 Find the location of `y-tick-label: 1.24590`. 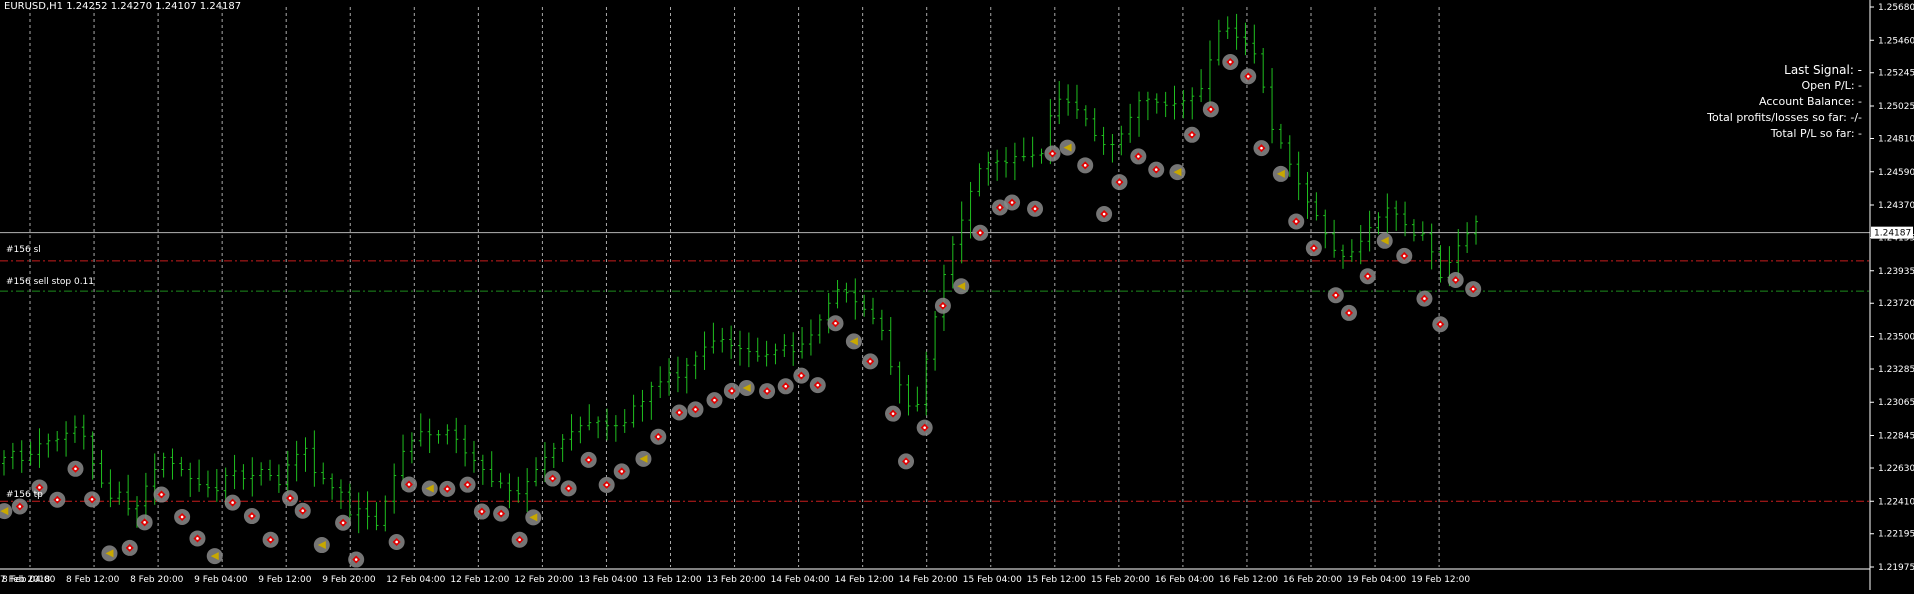

y-tick-label: 1.24590 is located at coordinates (1896, 173).